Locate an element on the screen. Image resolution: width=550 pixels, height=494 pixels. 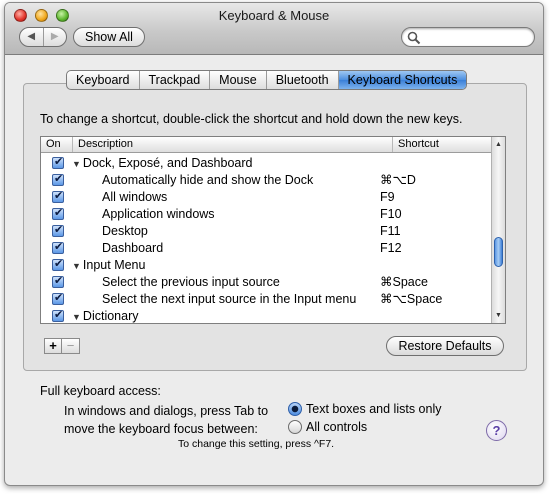
table-row: Application windows F10 is located at coordinates (267, 213).